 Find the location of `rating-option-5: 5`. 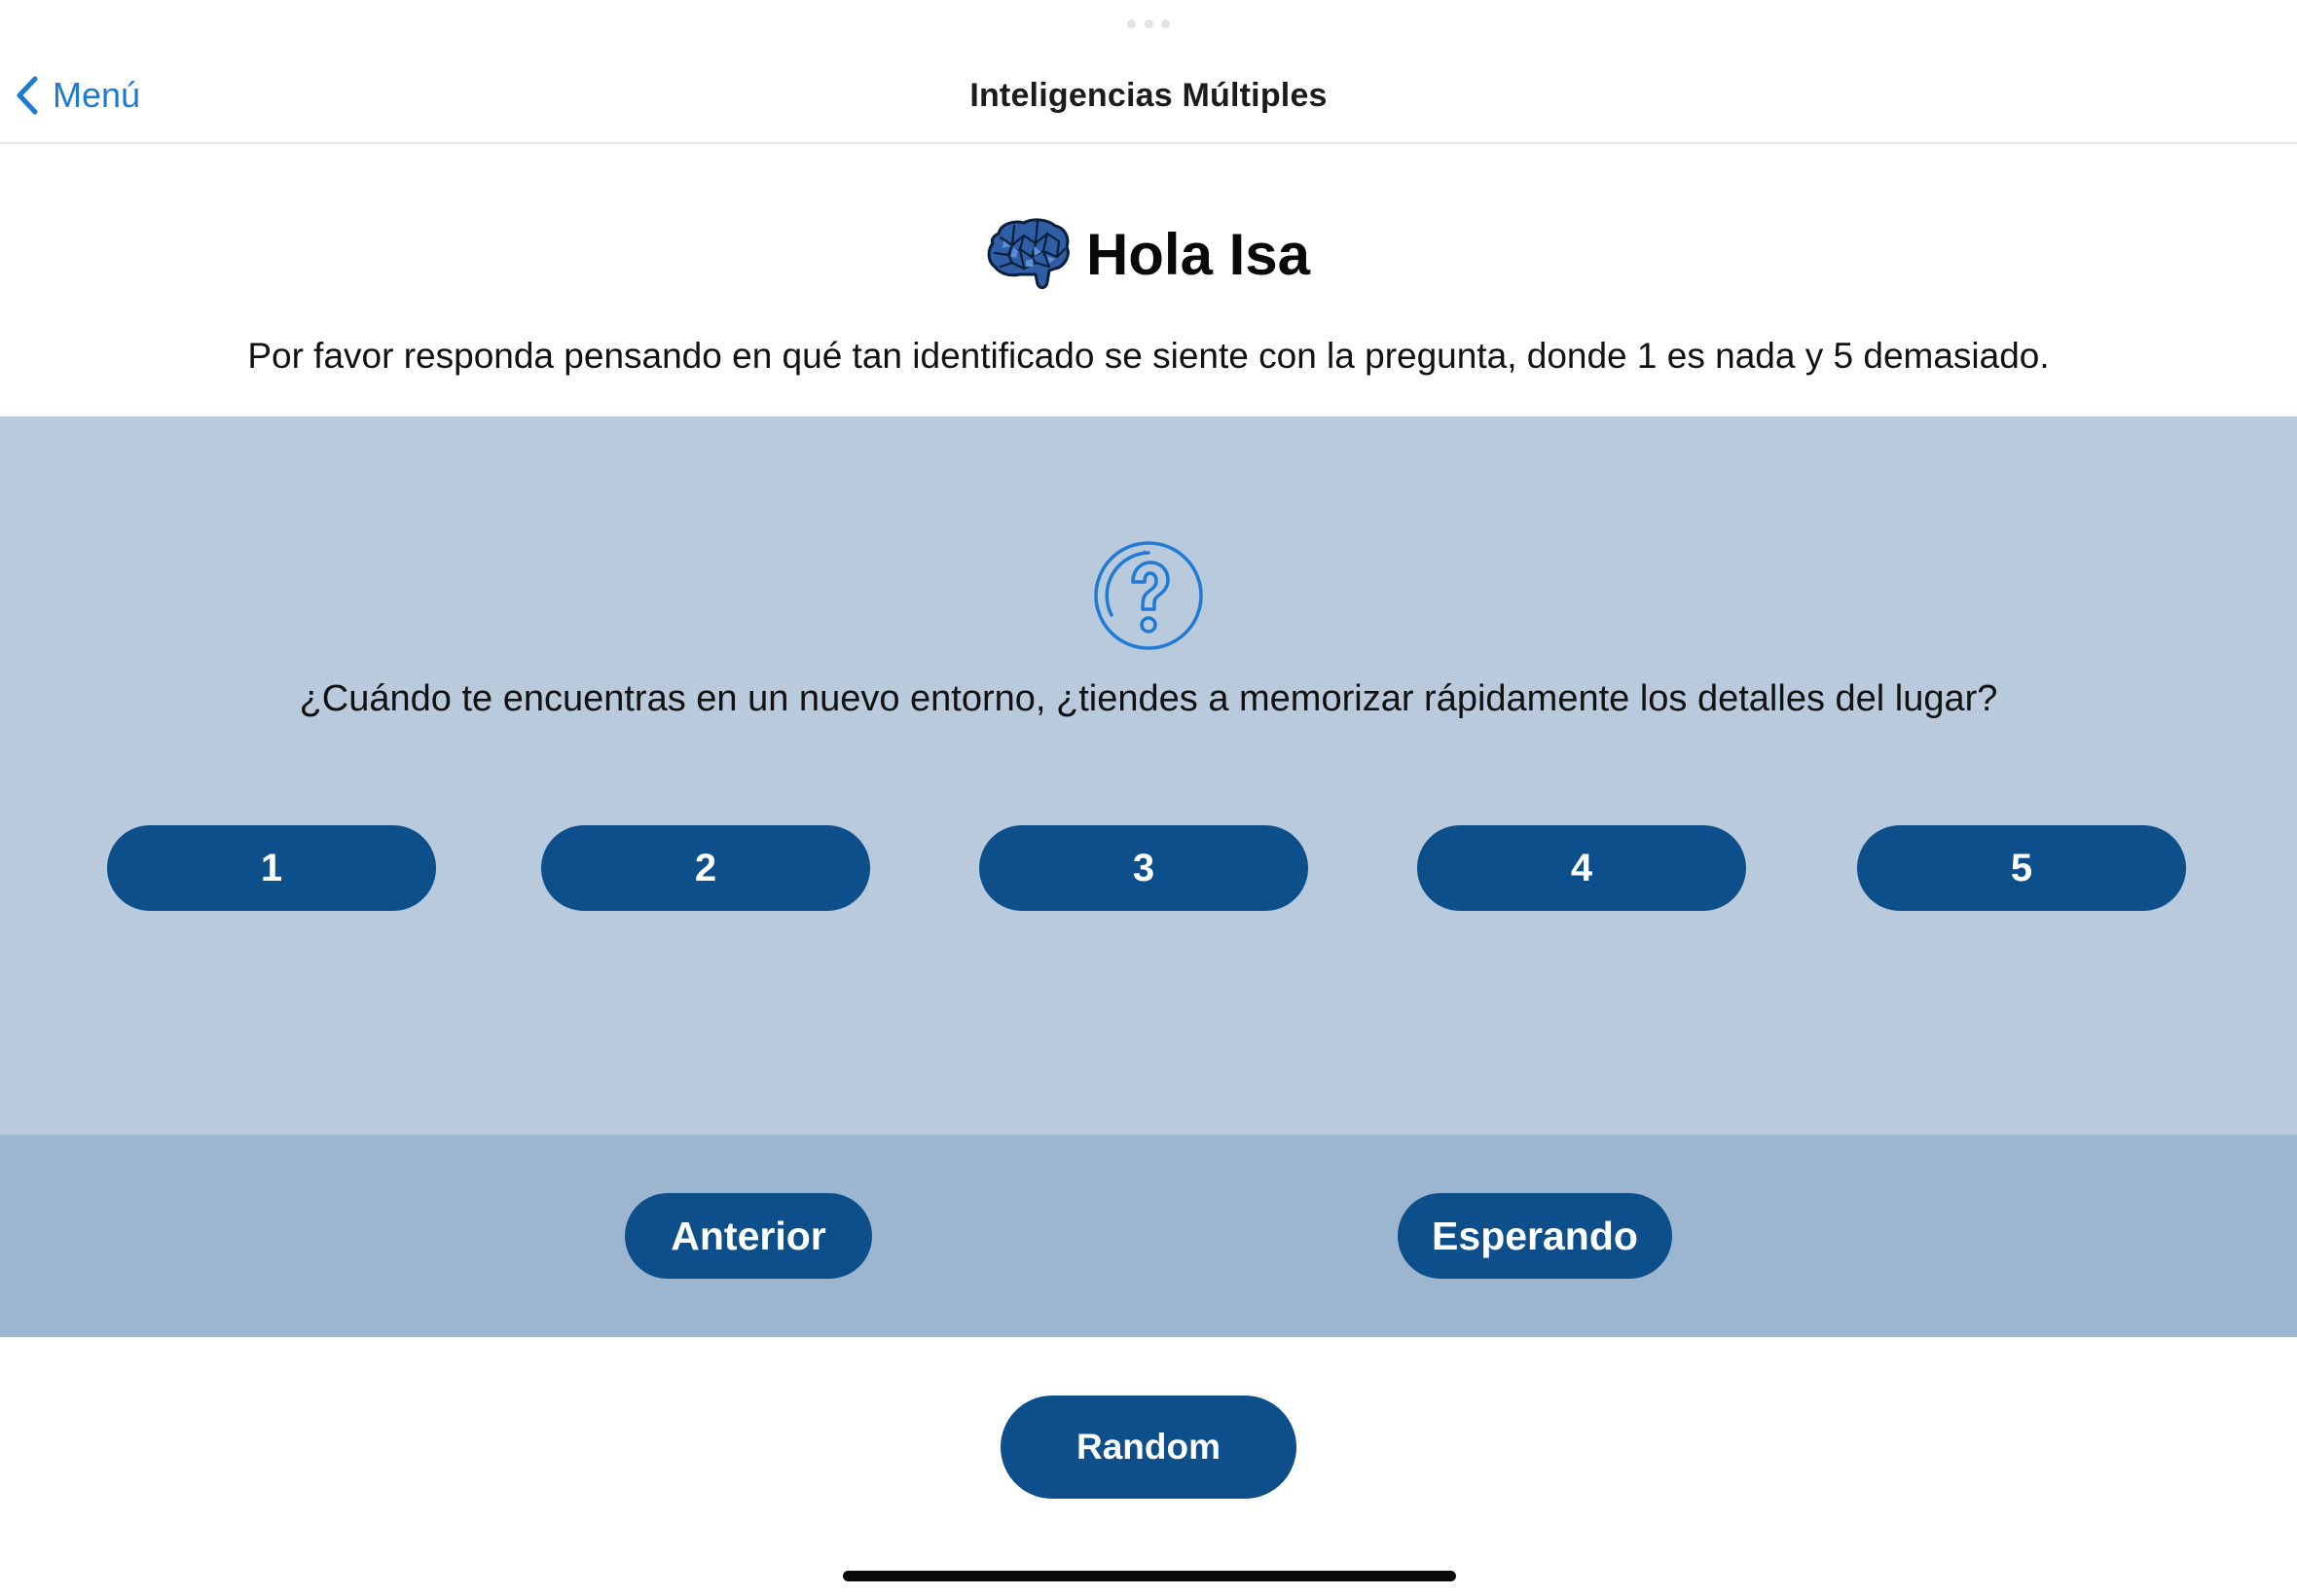

rating-option-5: 5 is located at coordinates (2021, 868).